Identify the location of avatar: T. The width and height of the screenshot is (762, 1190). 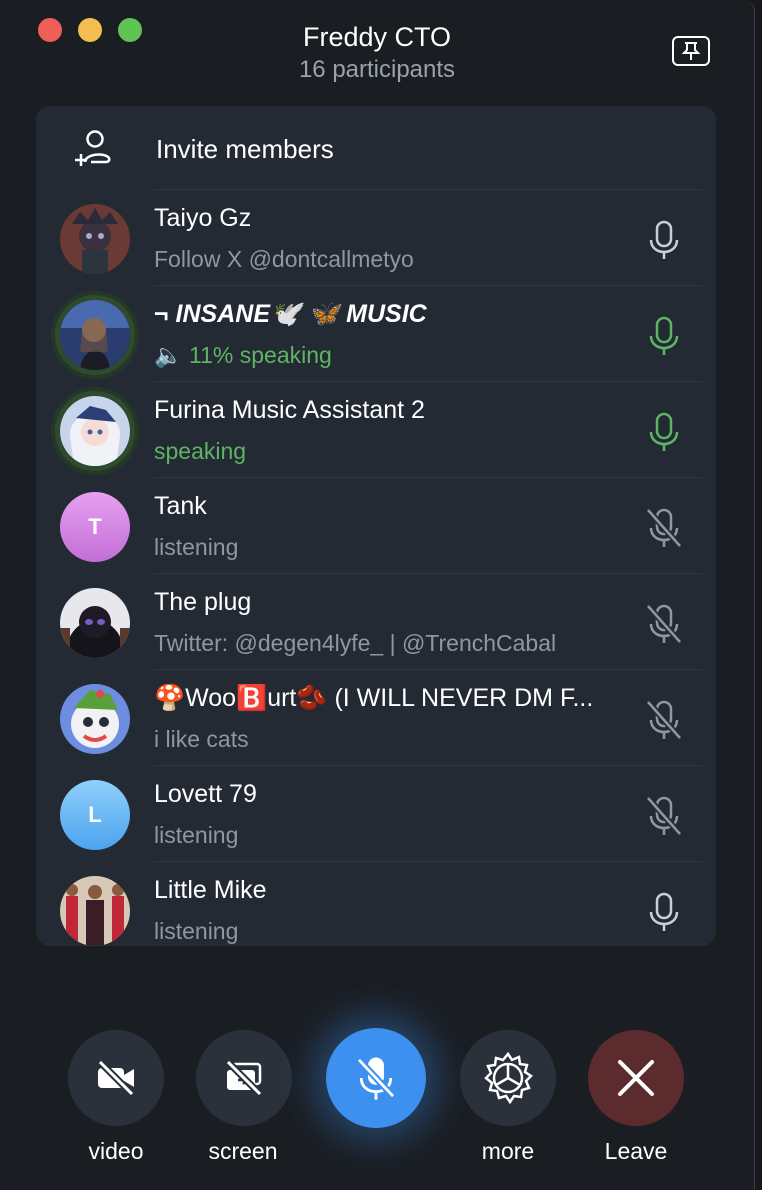
(95, 527).